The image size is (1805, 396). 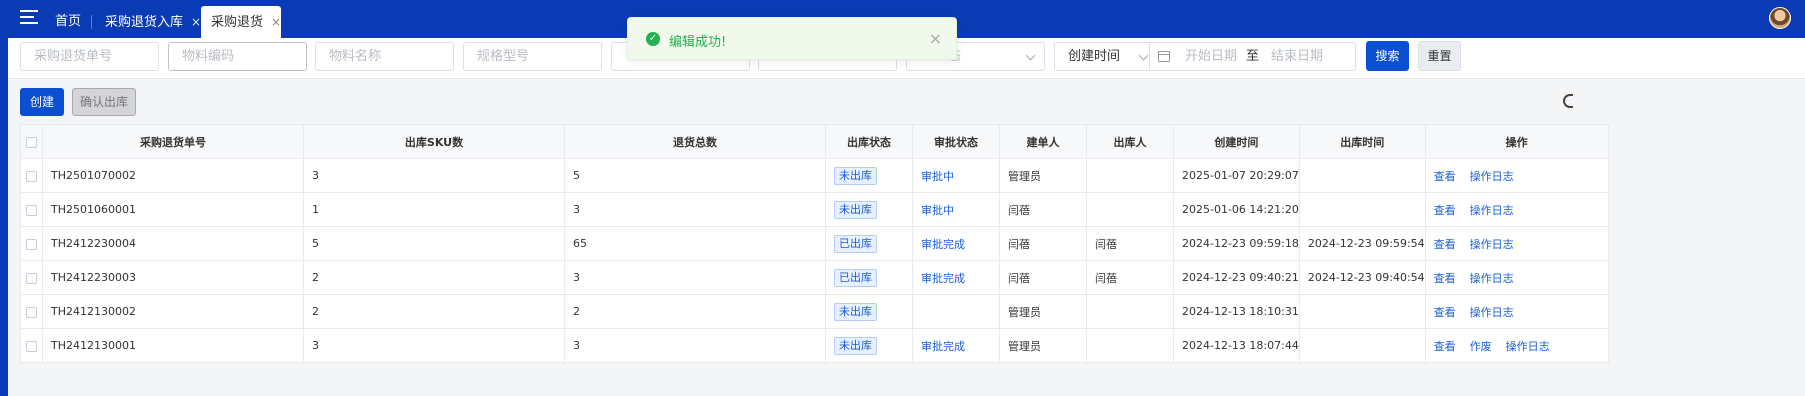 I want to click on creator-cell: 闫蓓, so click(x=1043, y=209).